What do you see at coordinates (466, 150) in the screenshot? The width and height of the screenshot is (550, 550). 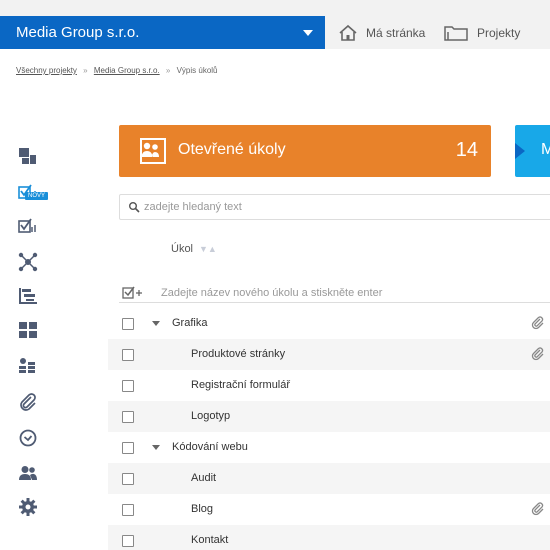 I see `open-tasks-count: 14` at bounding box center [466, 150].